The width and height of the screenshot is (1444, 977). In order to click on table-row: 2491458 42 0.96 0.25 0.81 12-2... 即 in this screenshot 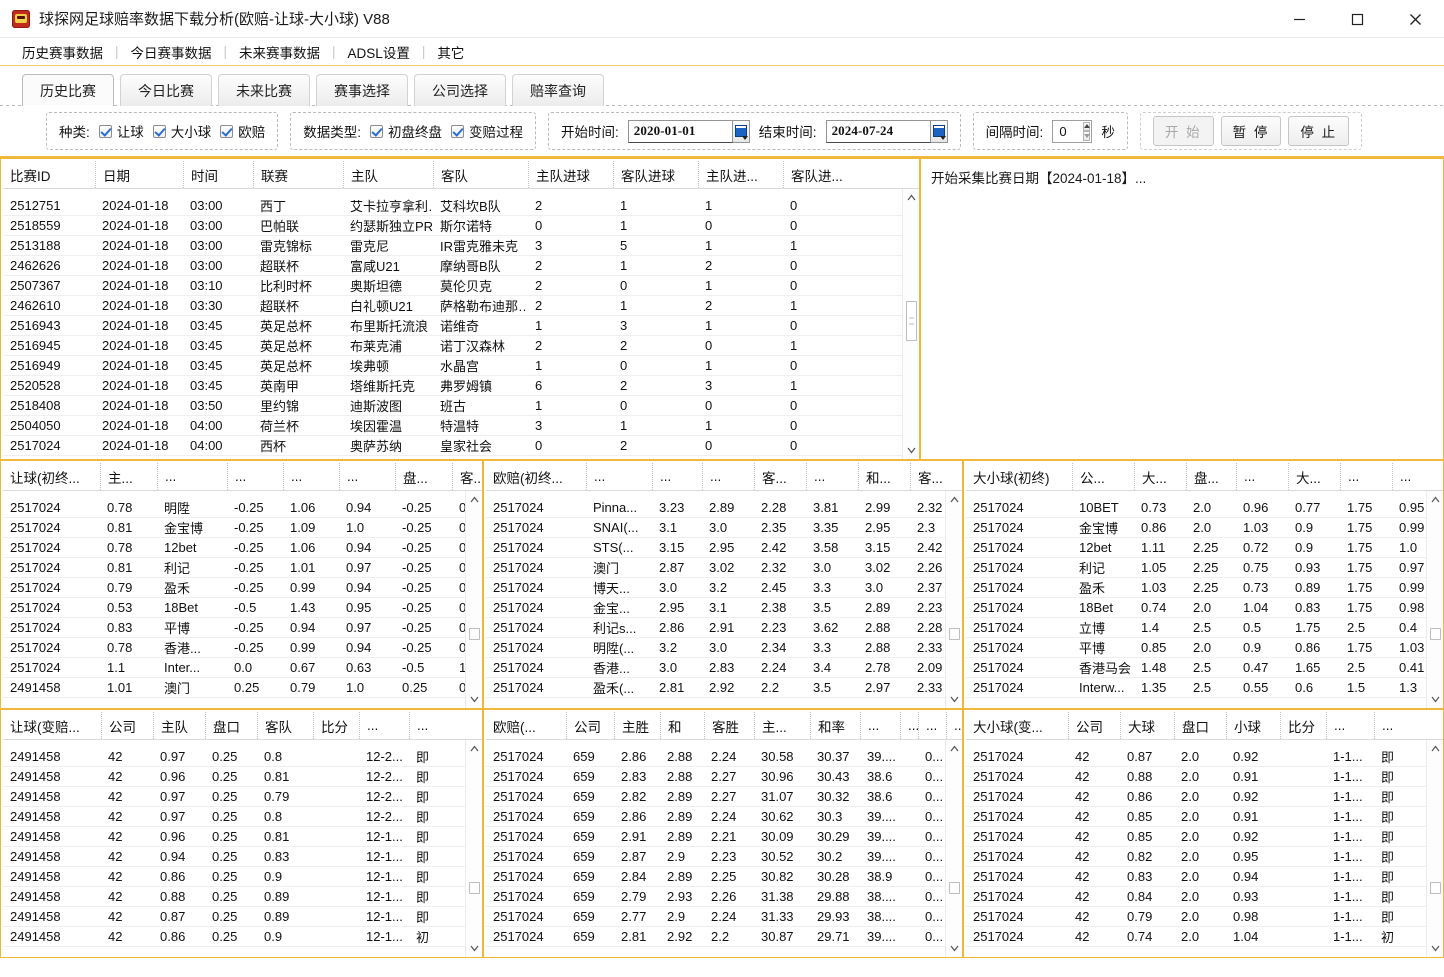, I will do `click(242, 777)`.